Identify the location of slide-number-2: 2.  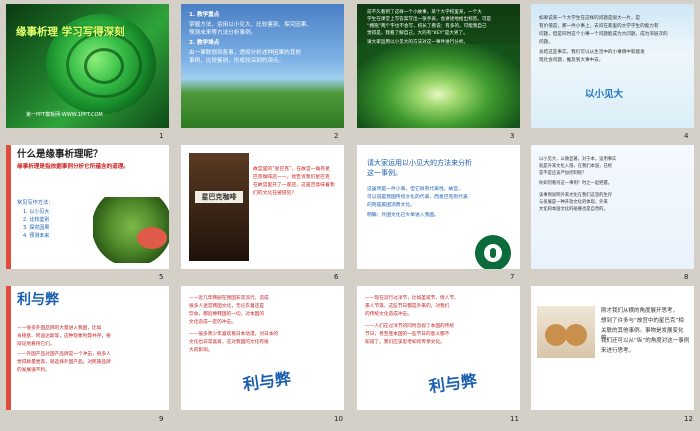
(336, 136).